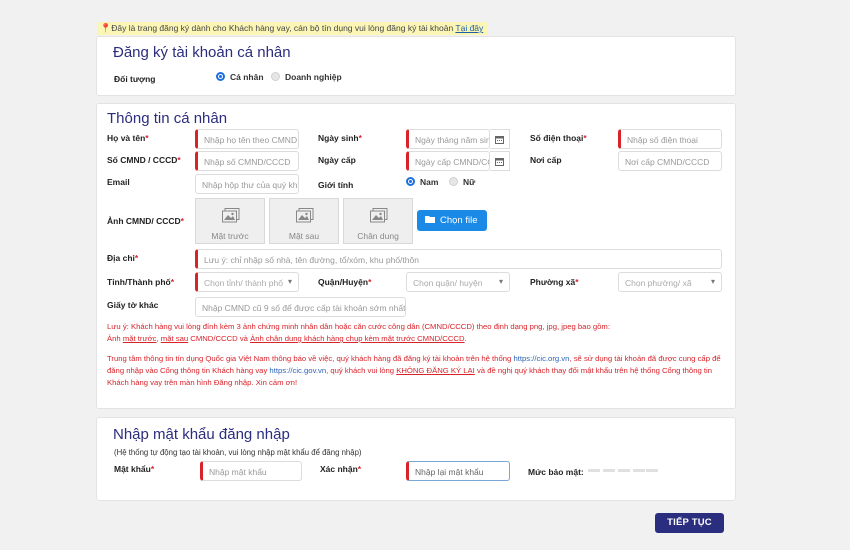  What do you see at coordinates (275, 76) in the screenshot?
I see `radio-business` at bounding box center [275, 76].